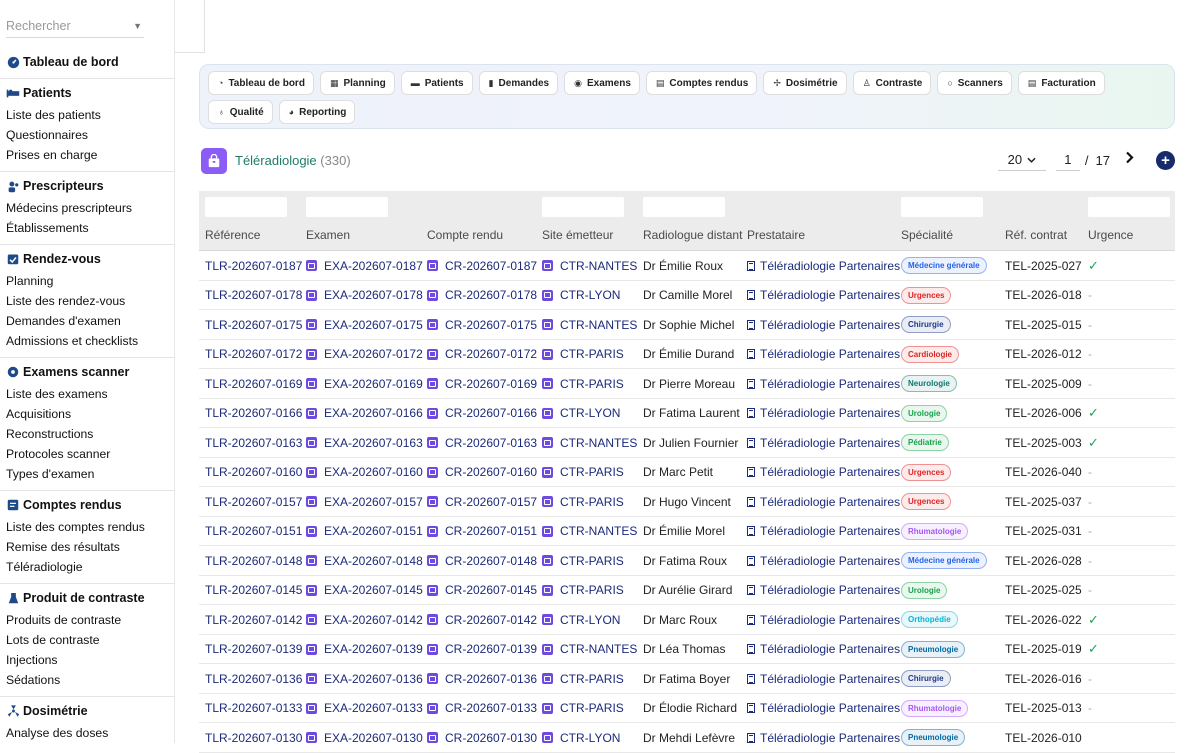  What do you see at coordinates (974, 83) in the screenshot?
I see `nav-button: ○ Scanners` at bounding box center [974, 83].